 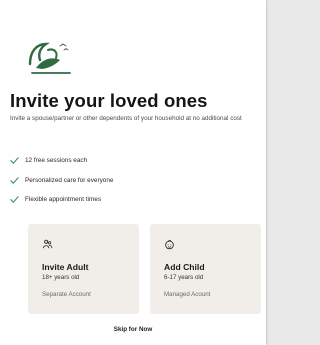 What do you see at coordinates (65, 267) in the screenshot?
I see `option-title: Invite Adult` at bounding box center [65, 267].